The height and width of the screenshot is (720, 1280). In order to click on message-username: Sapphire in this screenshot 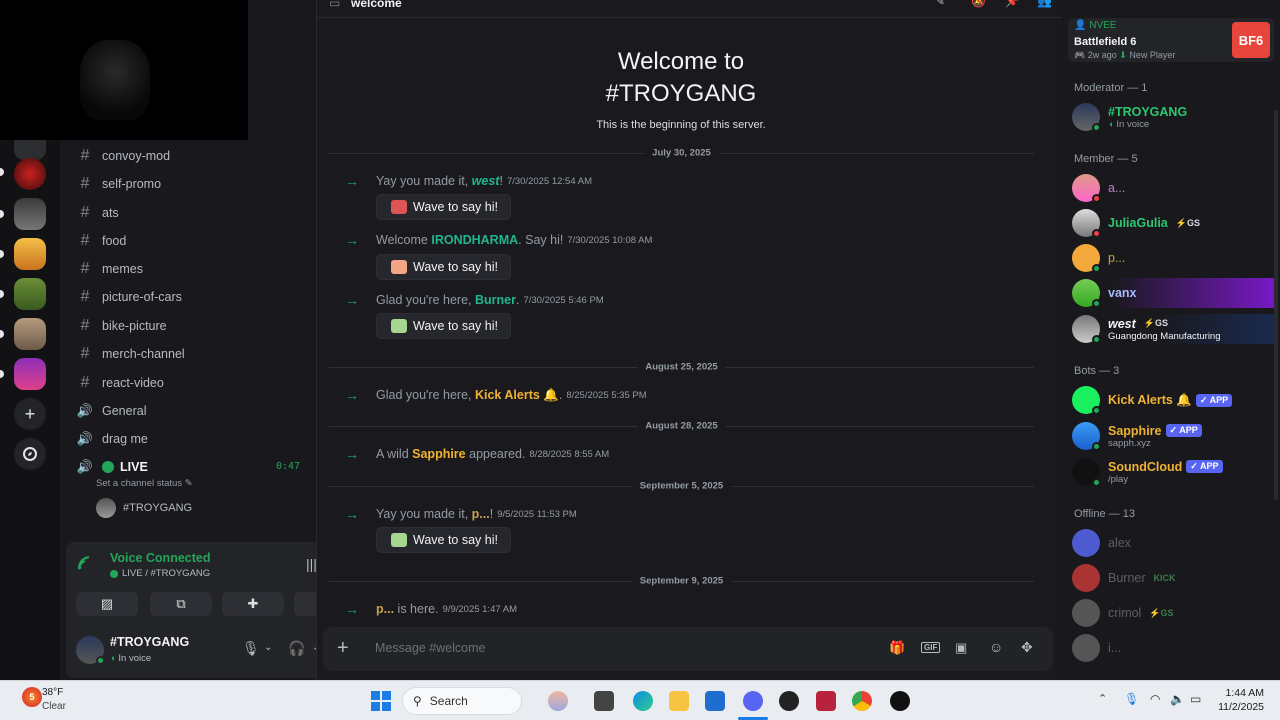, I will do `click(439, 454)`.